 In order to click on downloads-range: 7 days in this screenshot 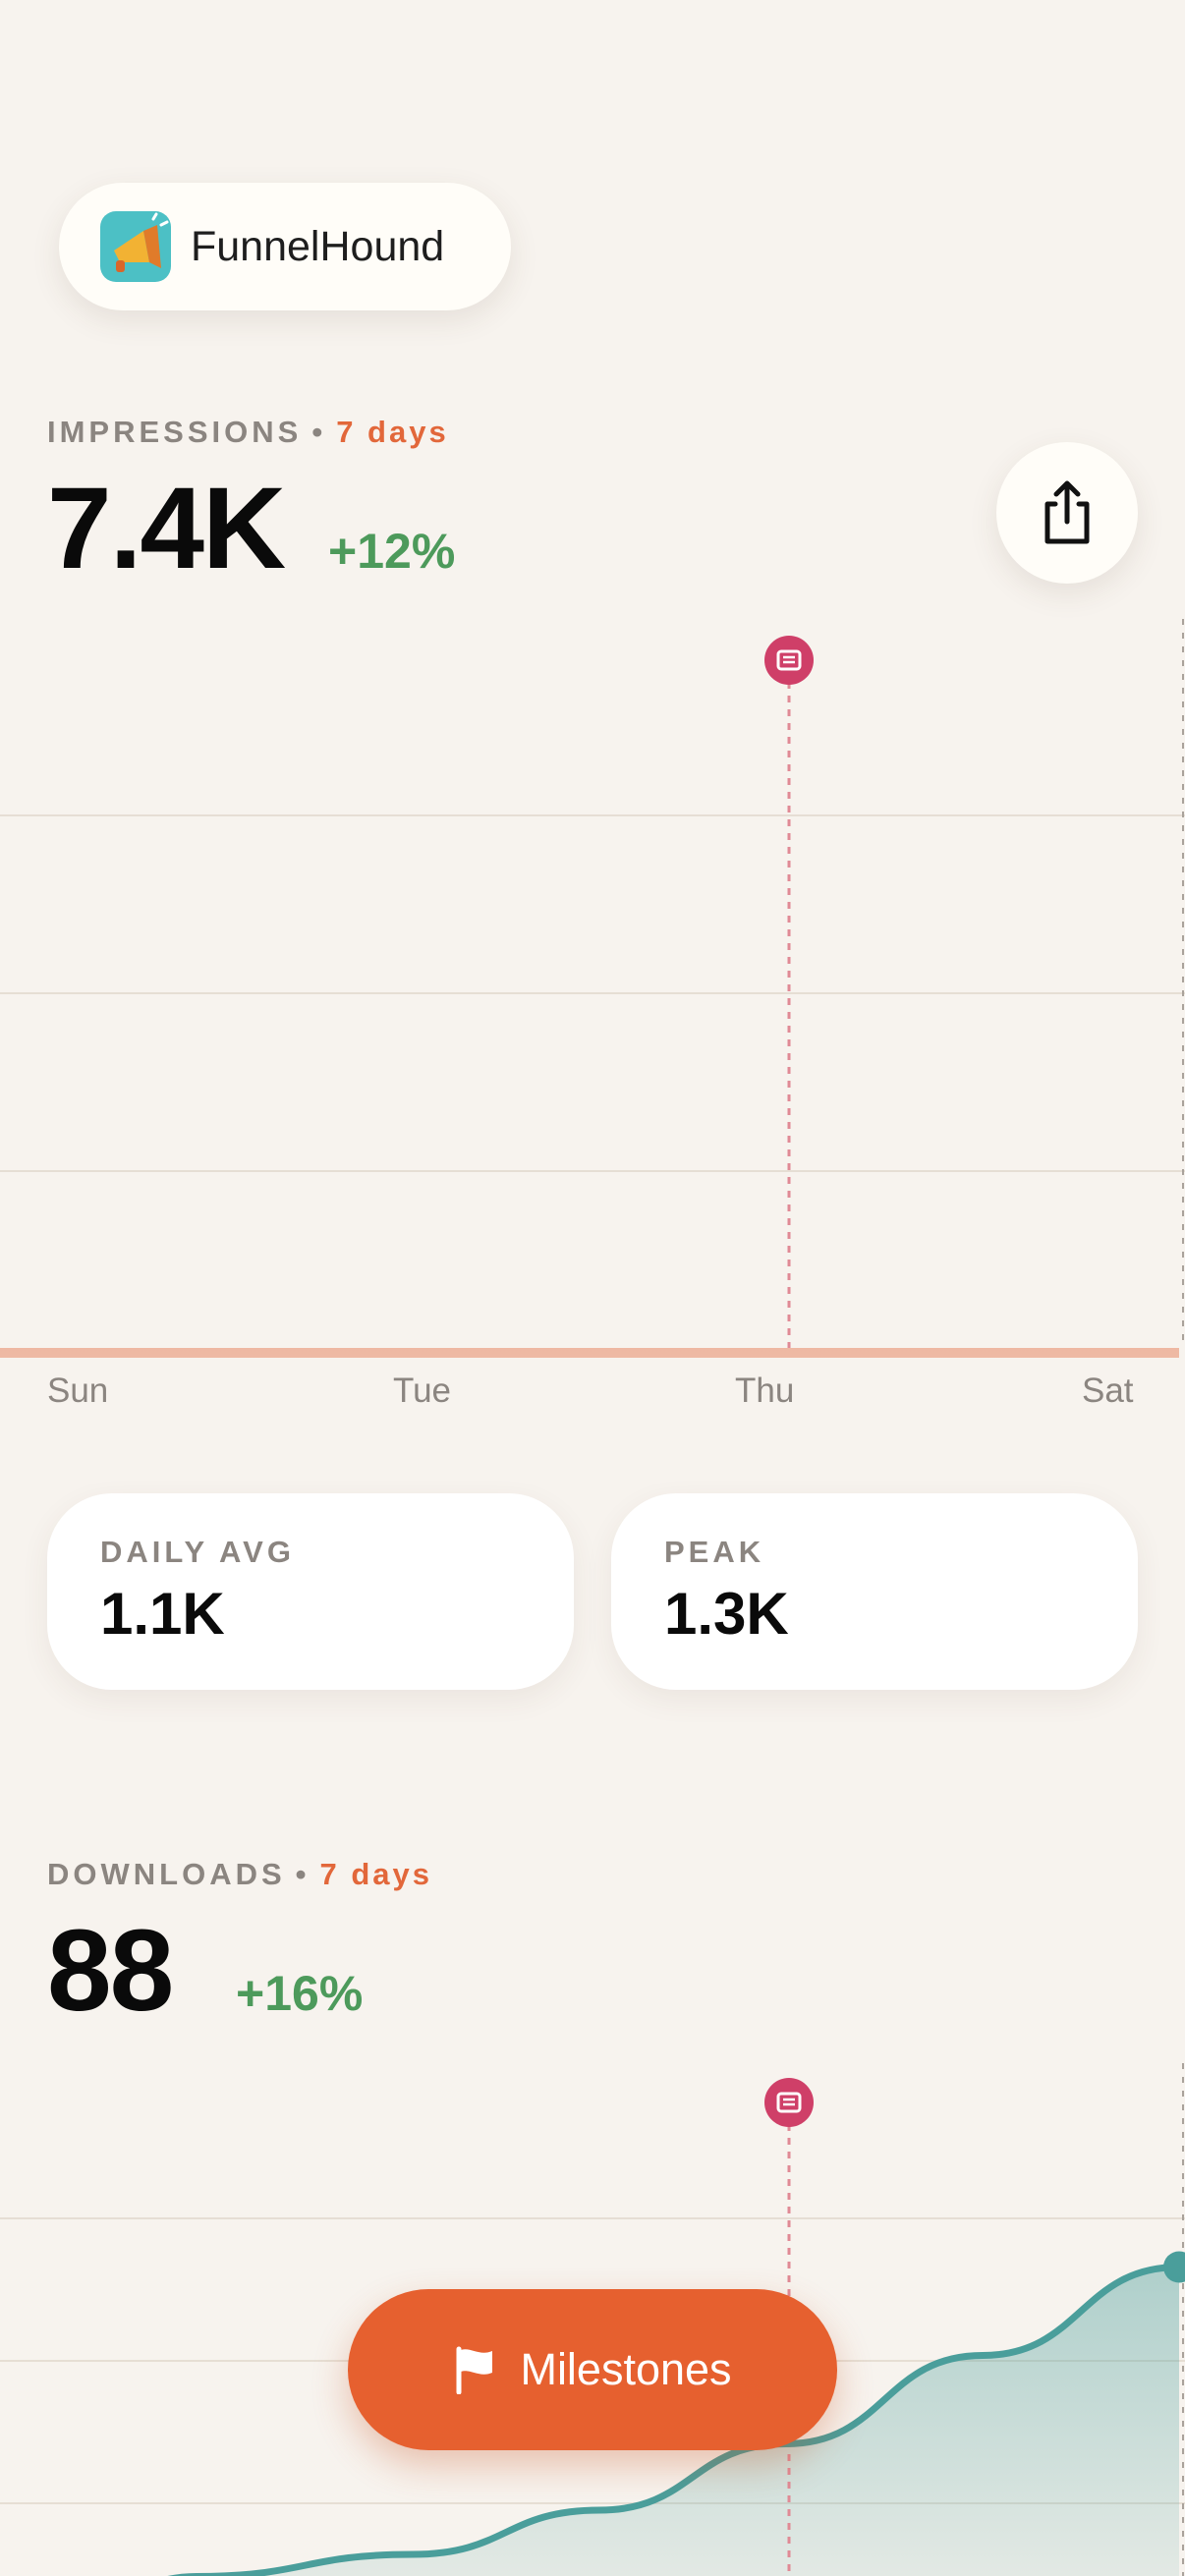, I will do `click(377, 1874)`.